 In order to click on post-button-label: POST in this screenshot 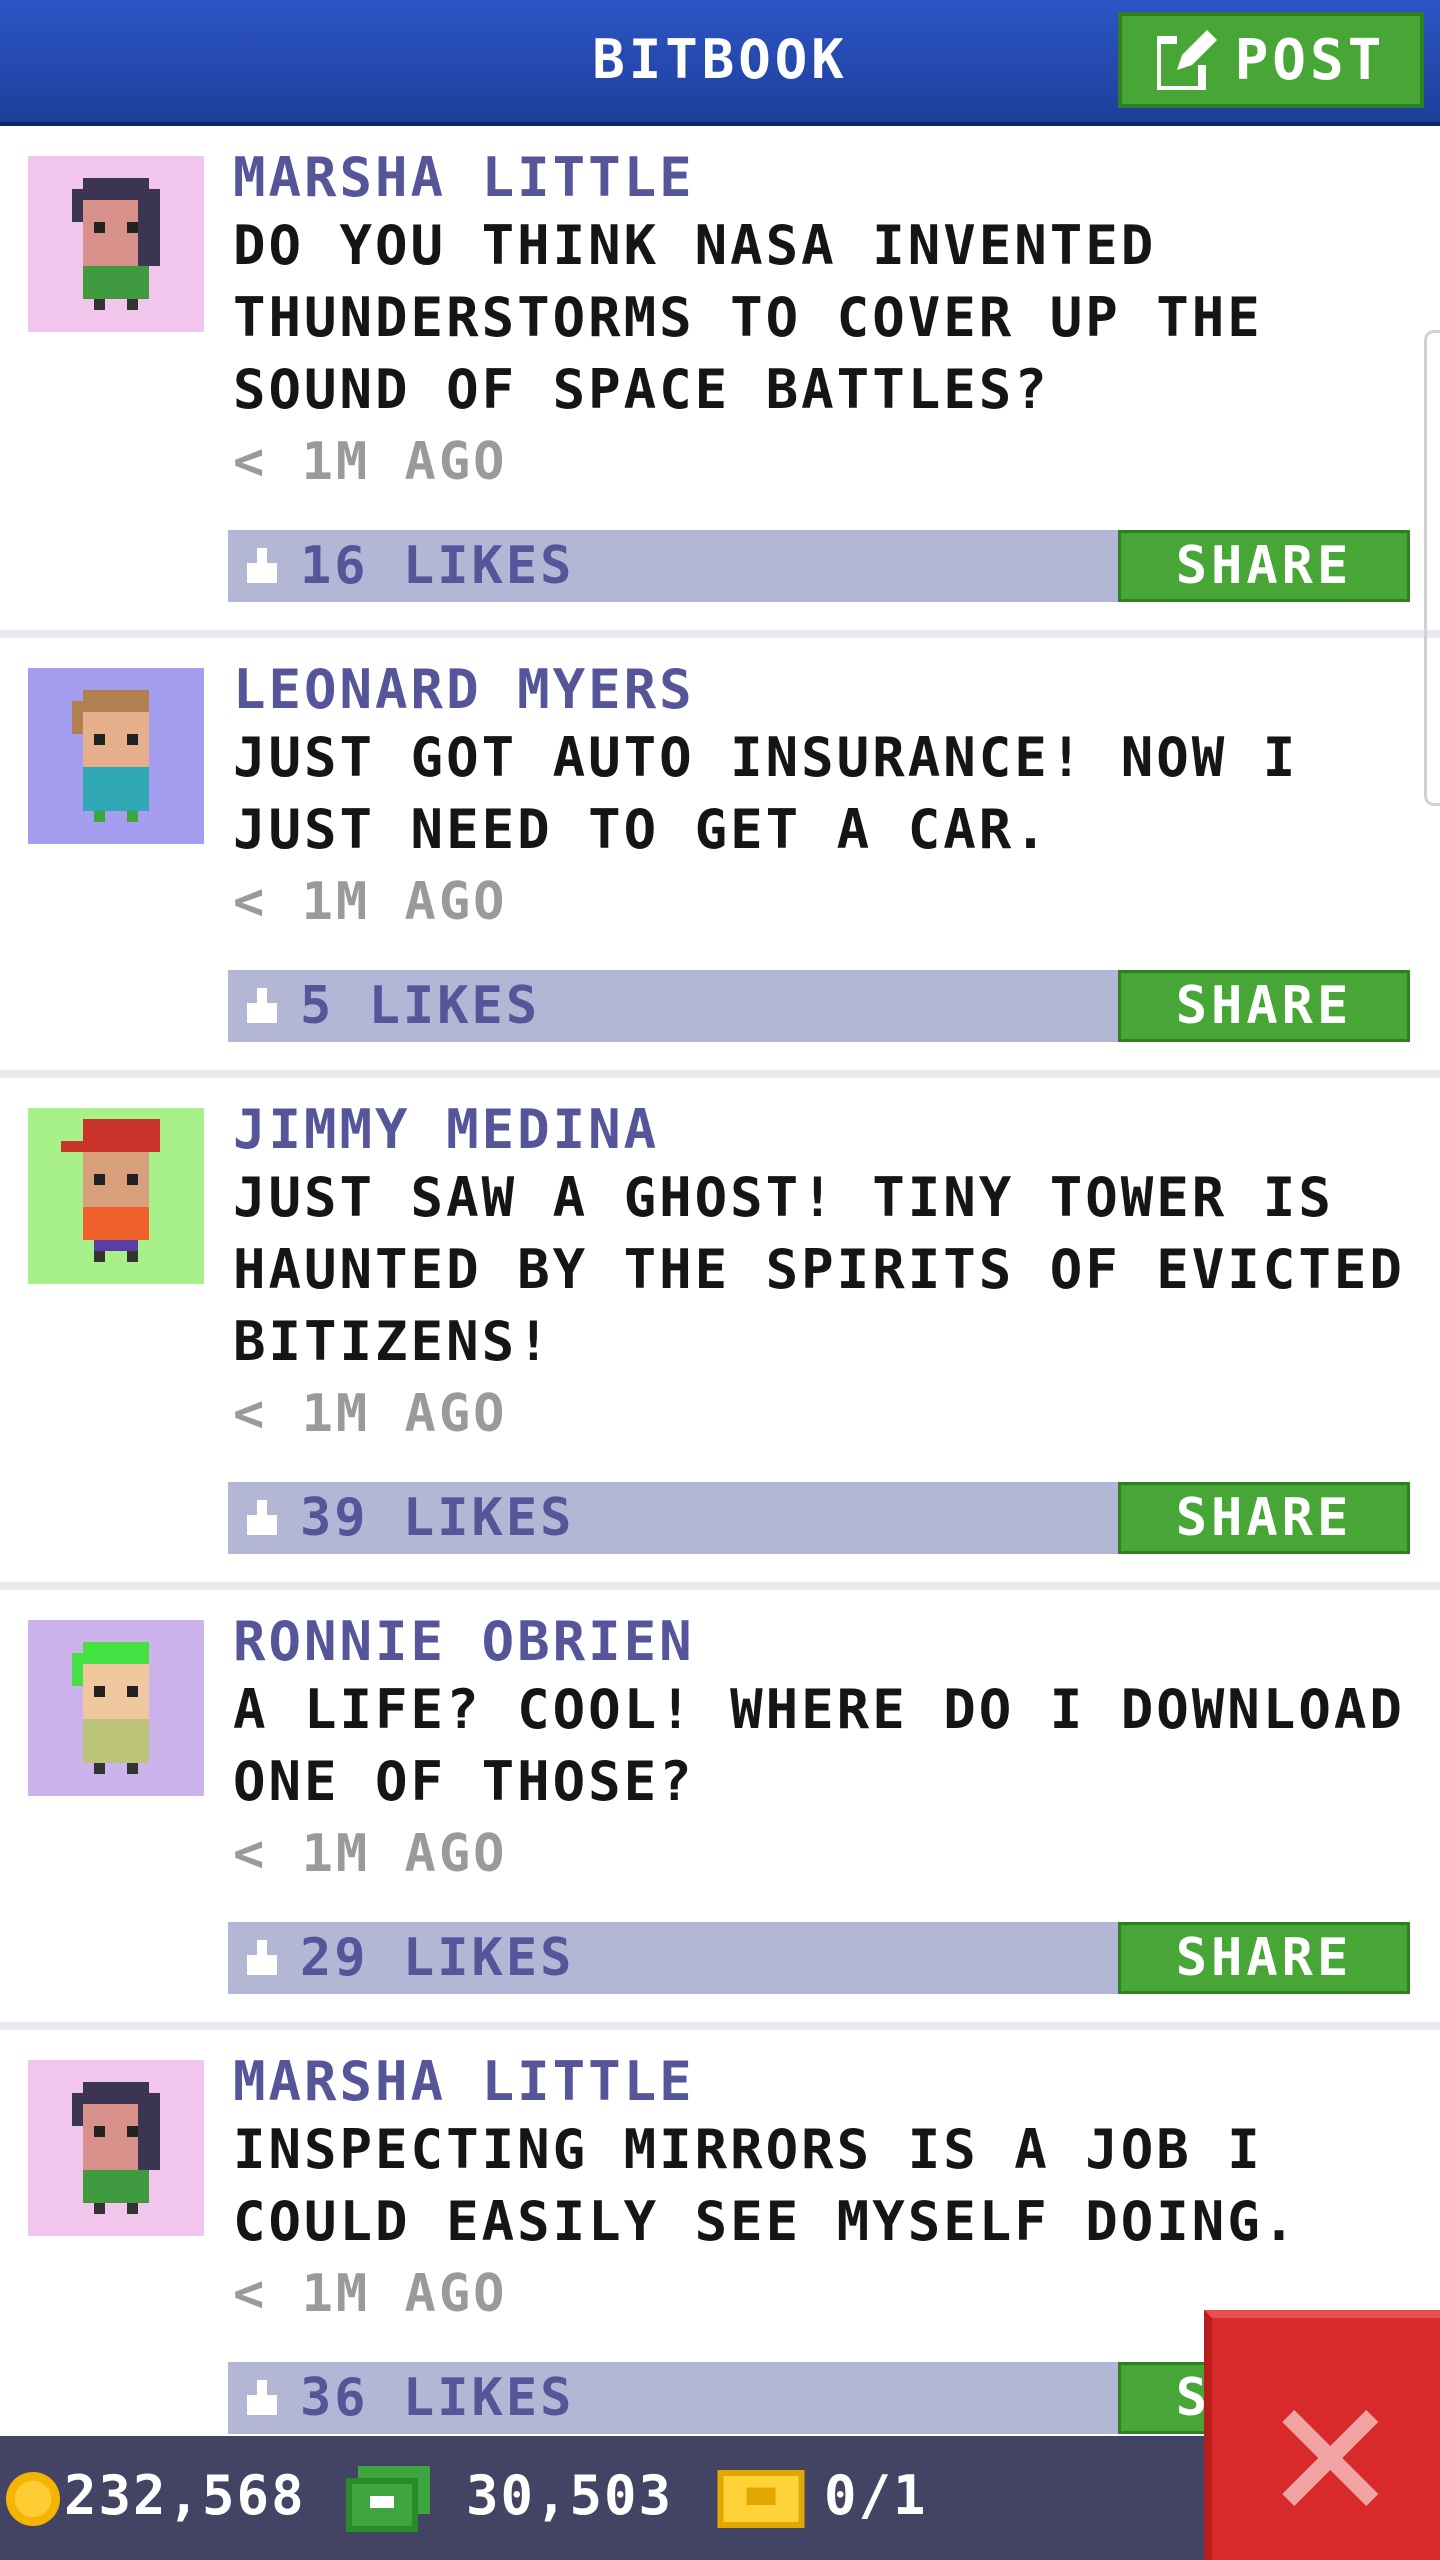, I will do `click(1310, 60)`.